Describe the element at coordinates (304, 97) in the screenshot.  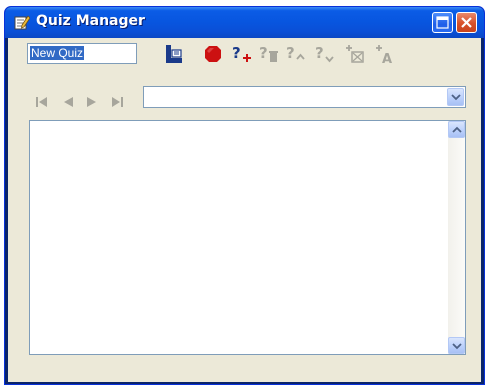
I see `question-select` at that location.